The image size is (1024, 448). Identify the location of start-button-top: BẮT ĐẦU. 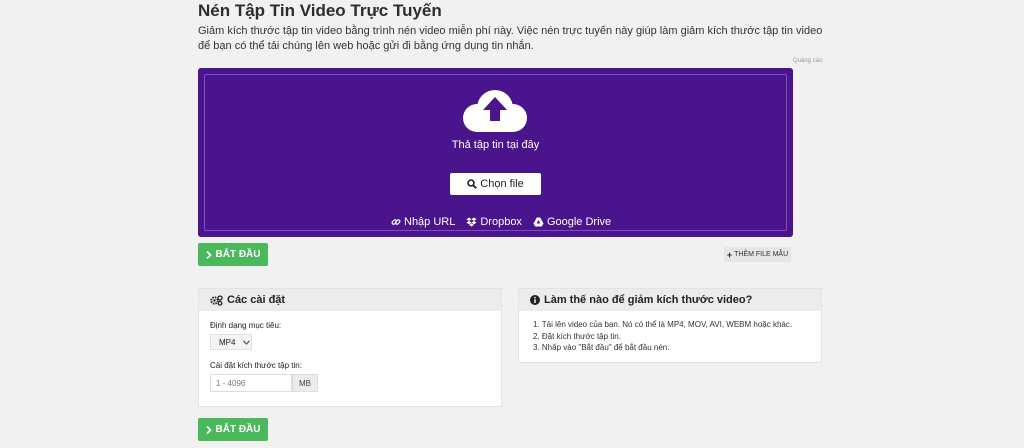
(233, 254).